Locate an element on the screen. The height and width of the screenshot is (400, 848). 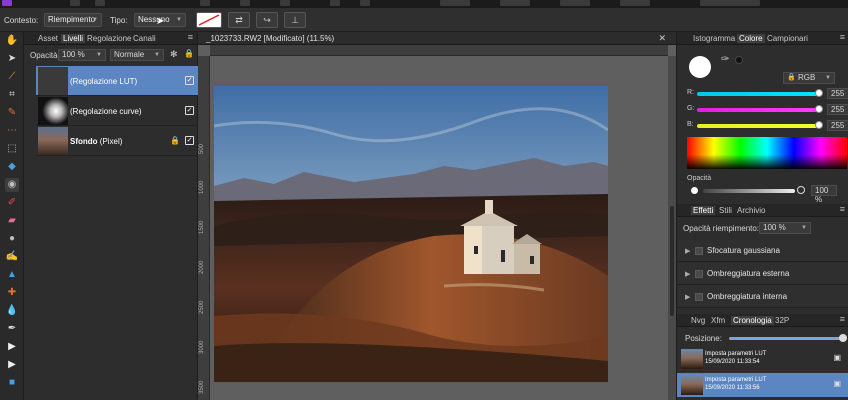
tab-cronologia: Cronologia is located at coordinates (752, 320).